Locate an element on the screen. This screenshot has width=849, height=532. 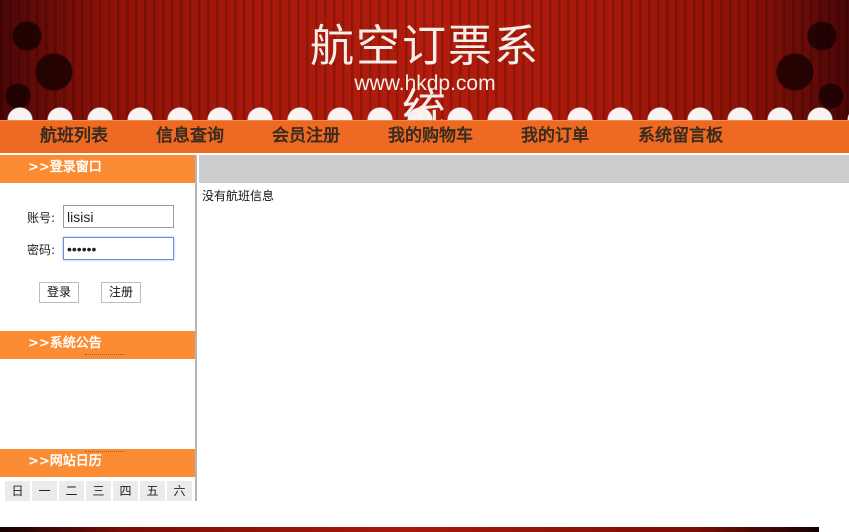
calendar-weekday: 一 is located at coordinates (44, 491).